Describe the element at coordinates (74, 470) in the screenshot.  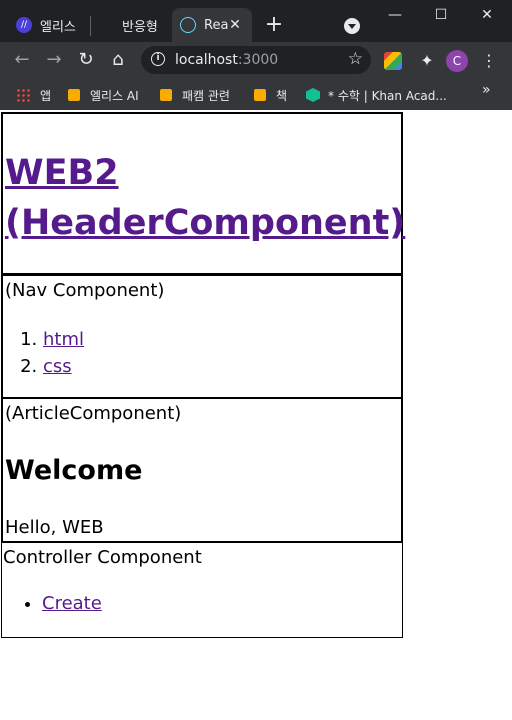
I see `article-heading: Welcome` at that location.